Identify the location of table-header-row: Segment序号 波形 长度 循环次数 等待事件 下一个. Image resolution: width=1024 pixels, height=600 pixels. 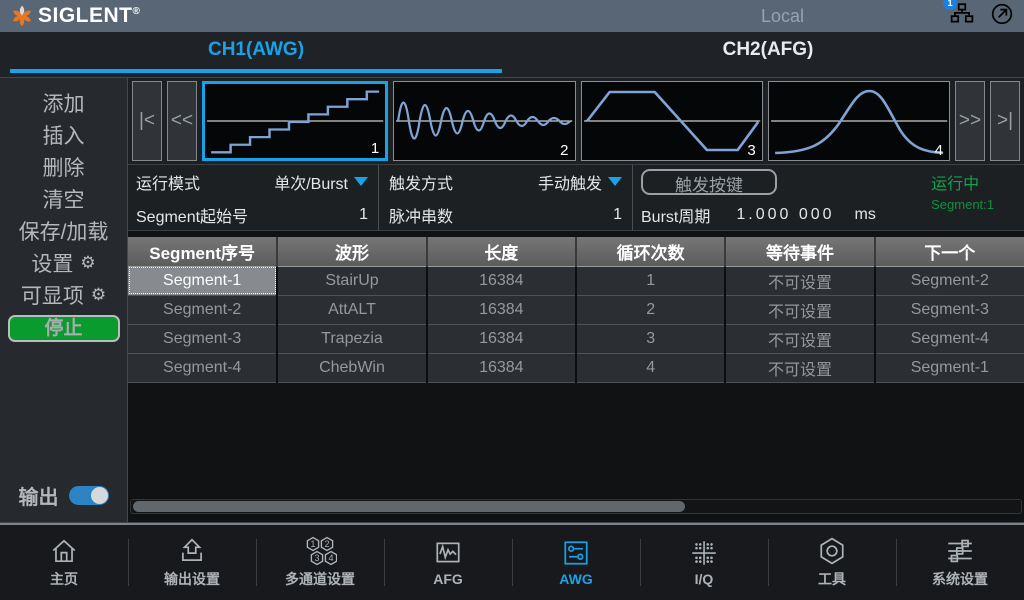
(576, 252).